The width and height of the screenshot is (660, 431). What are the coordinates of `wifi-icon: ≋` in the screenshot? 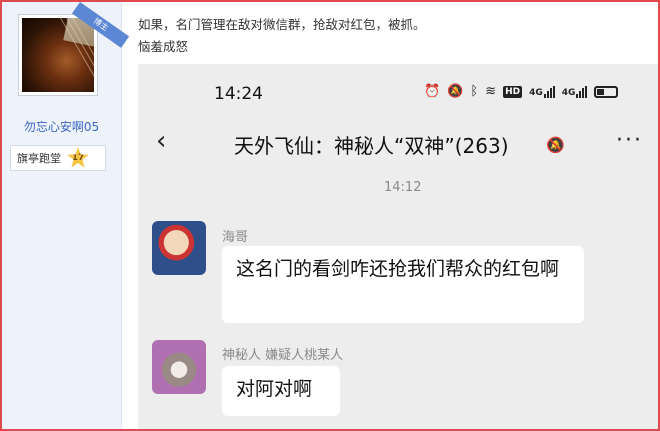 It's located at (491, 91).